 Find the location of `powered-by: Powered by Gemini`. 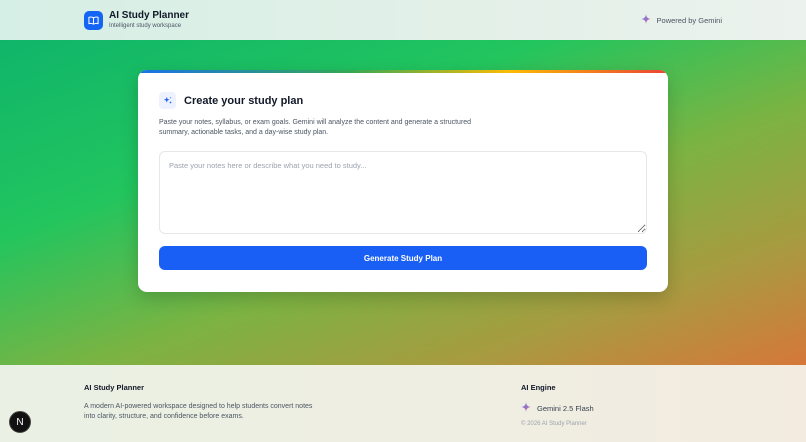

powered-by: Powered by Gemini is located at coordinates (681, 20).